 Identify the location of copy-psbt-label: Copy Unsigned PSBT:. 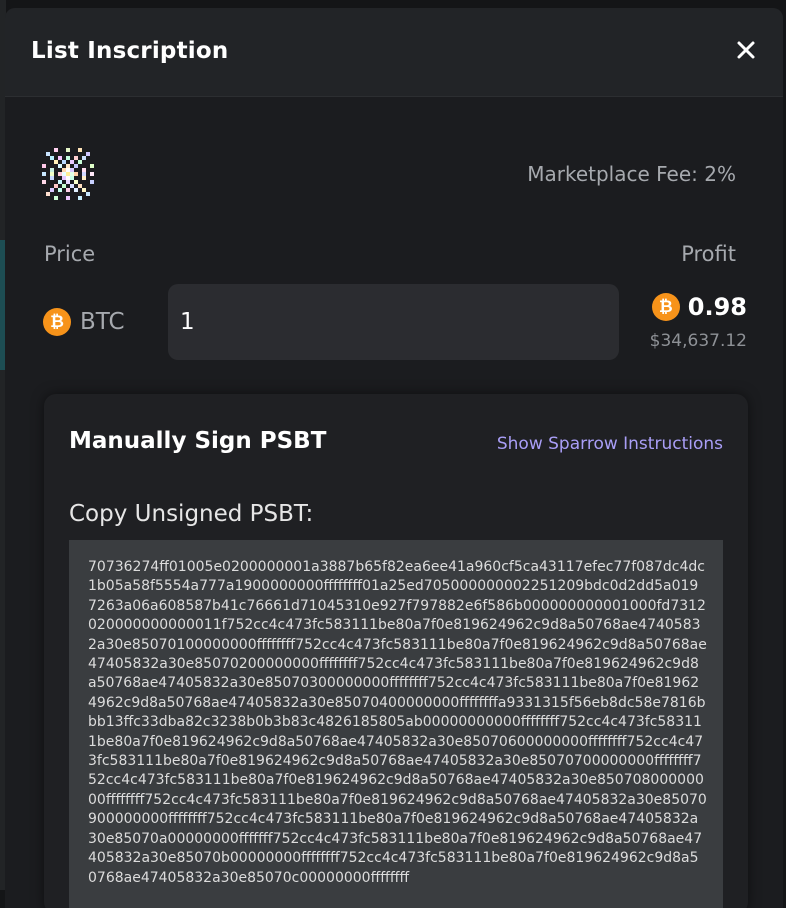
(191, 514).